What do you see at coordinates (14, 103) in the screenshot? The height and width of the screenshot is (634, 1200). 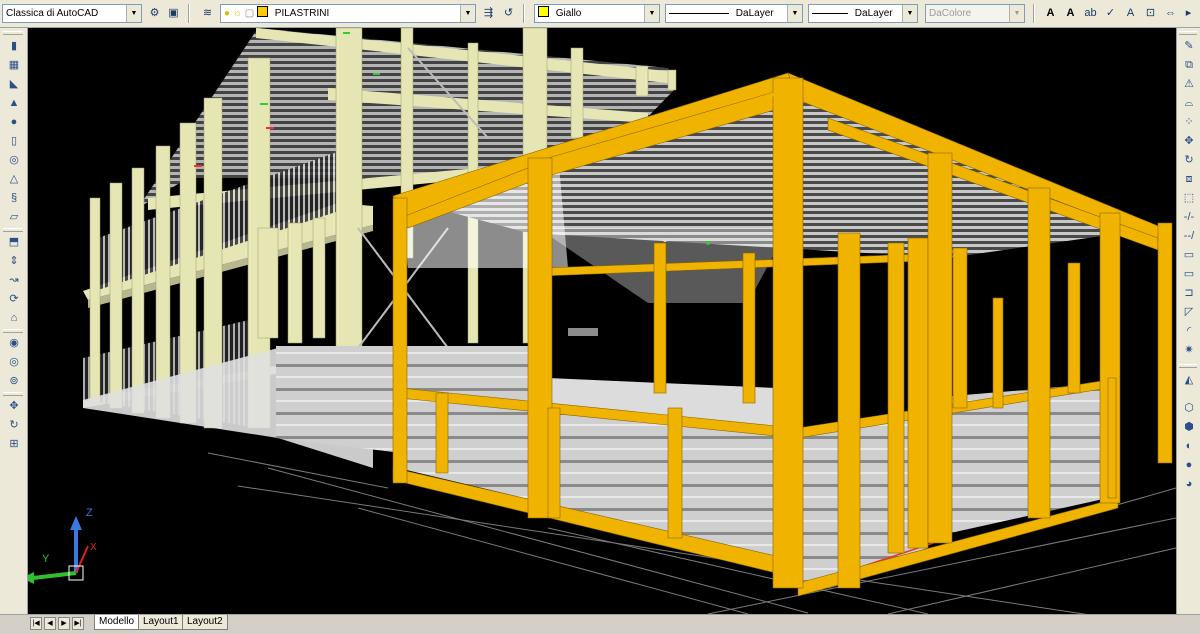 I see `cone-icon: ▲` at bounding box center [14, 103].